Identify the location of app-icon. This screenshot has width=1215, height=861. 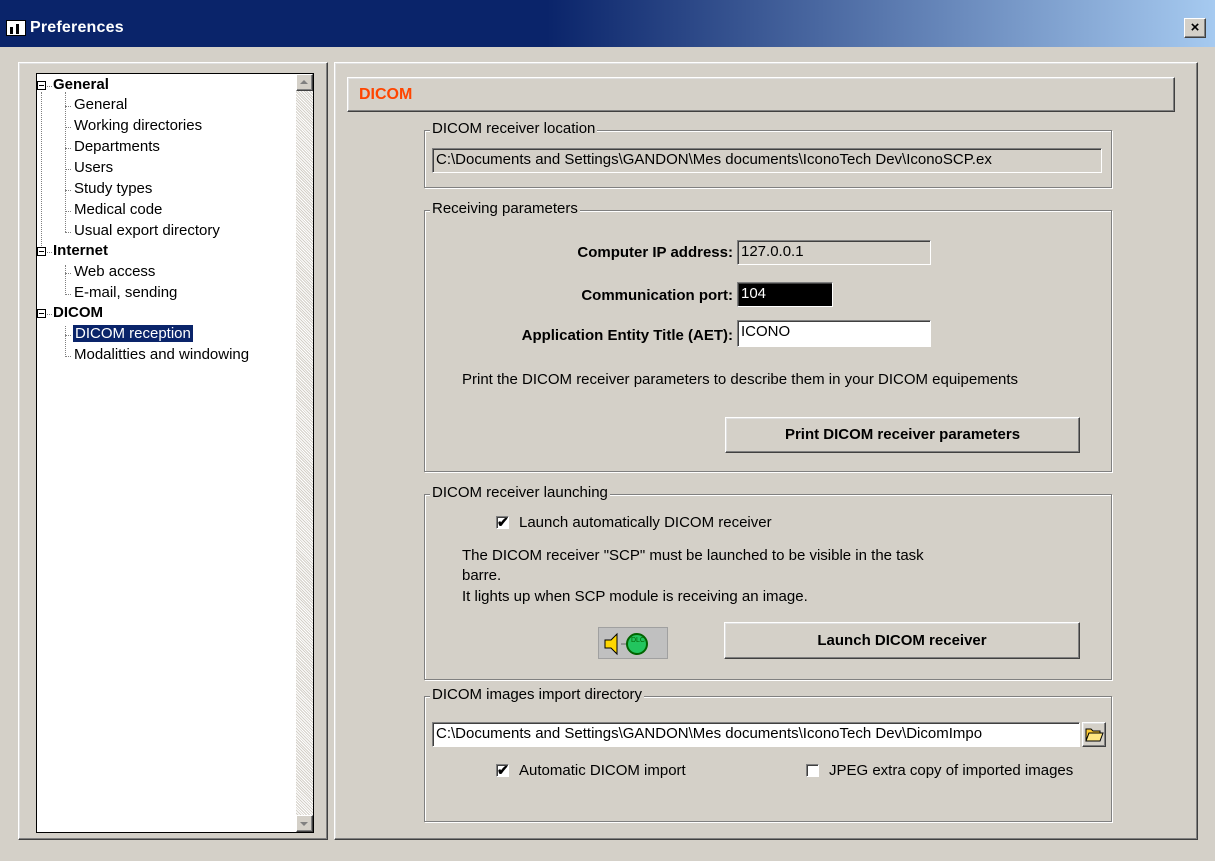
(16, 28).